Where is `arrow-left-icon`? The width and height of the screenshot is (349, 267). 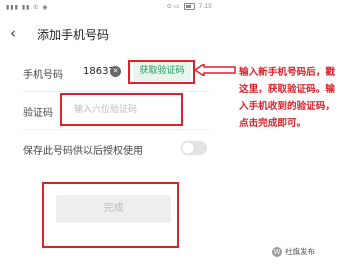 arrow-left-icon is located at coordinates (215, 70).